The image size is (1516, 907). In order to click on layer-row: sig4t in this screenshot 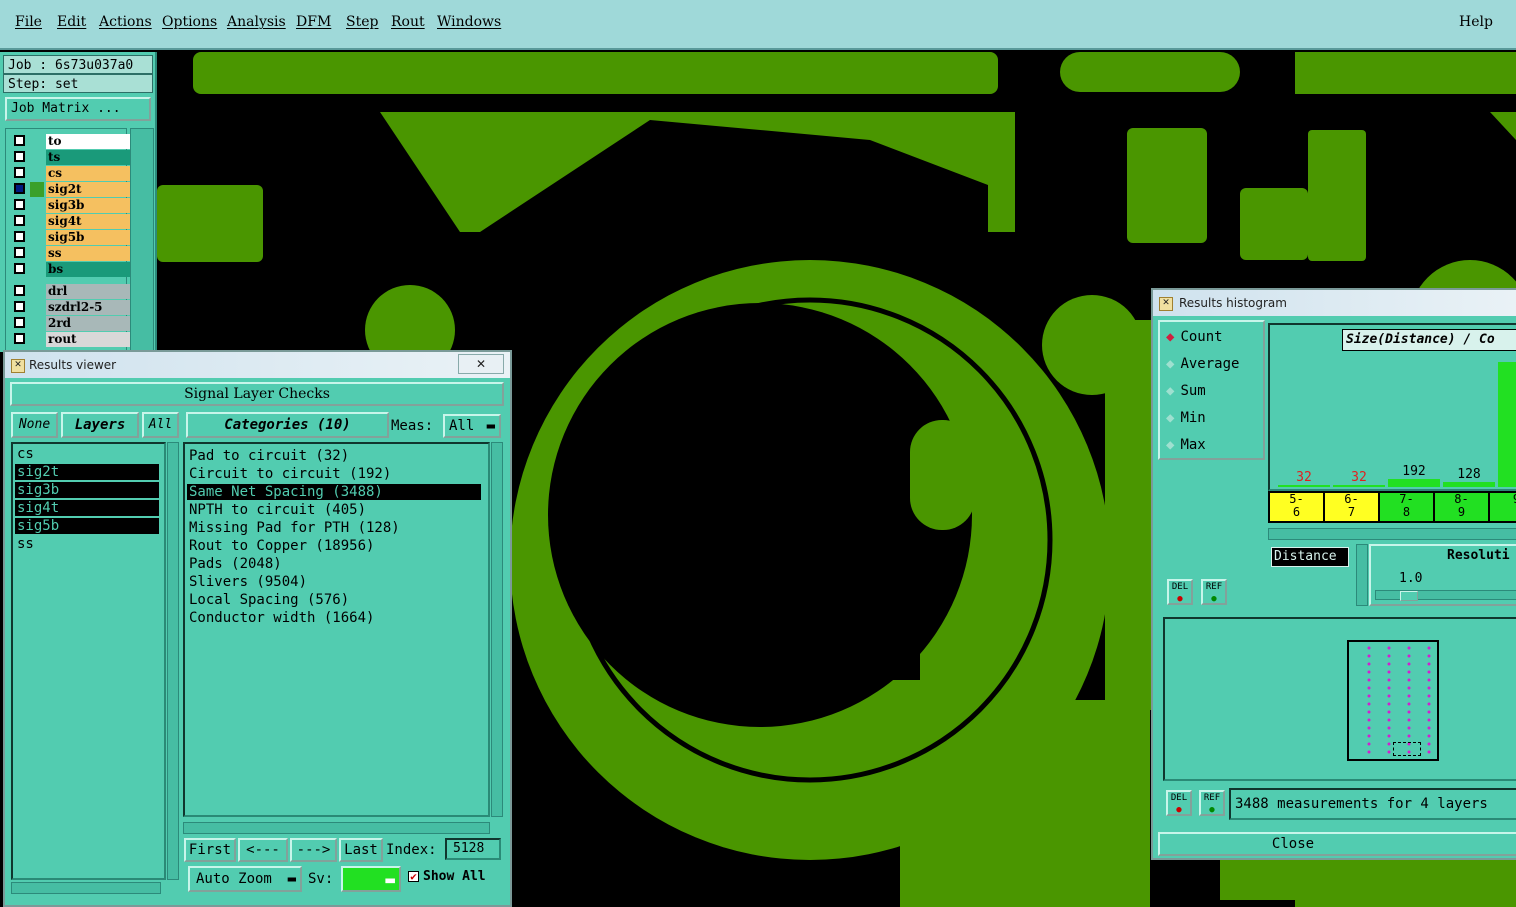, I will do `click(72, 221)`.